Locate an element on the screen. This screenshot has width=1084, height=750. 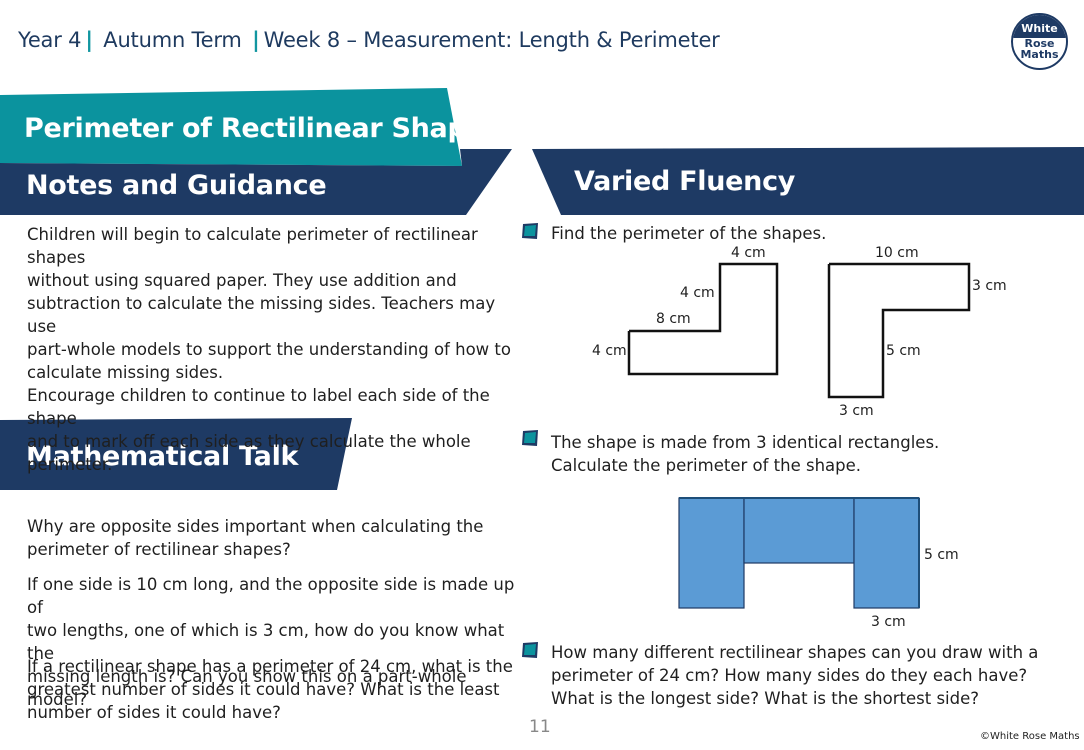
shape-b-outline is located at coordinates (899, 330).